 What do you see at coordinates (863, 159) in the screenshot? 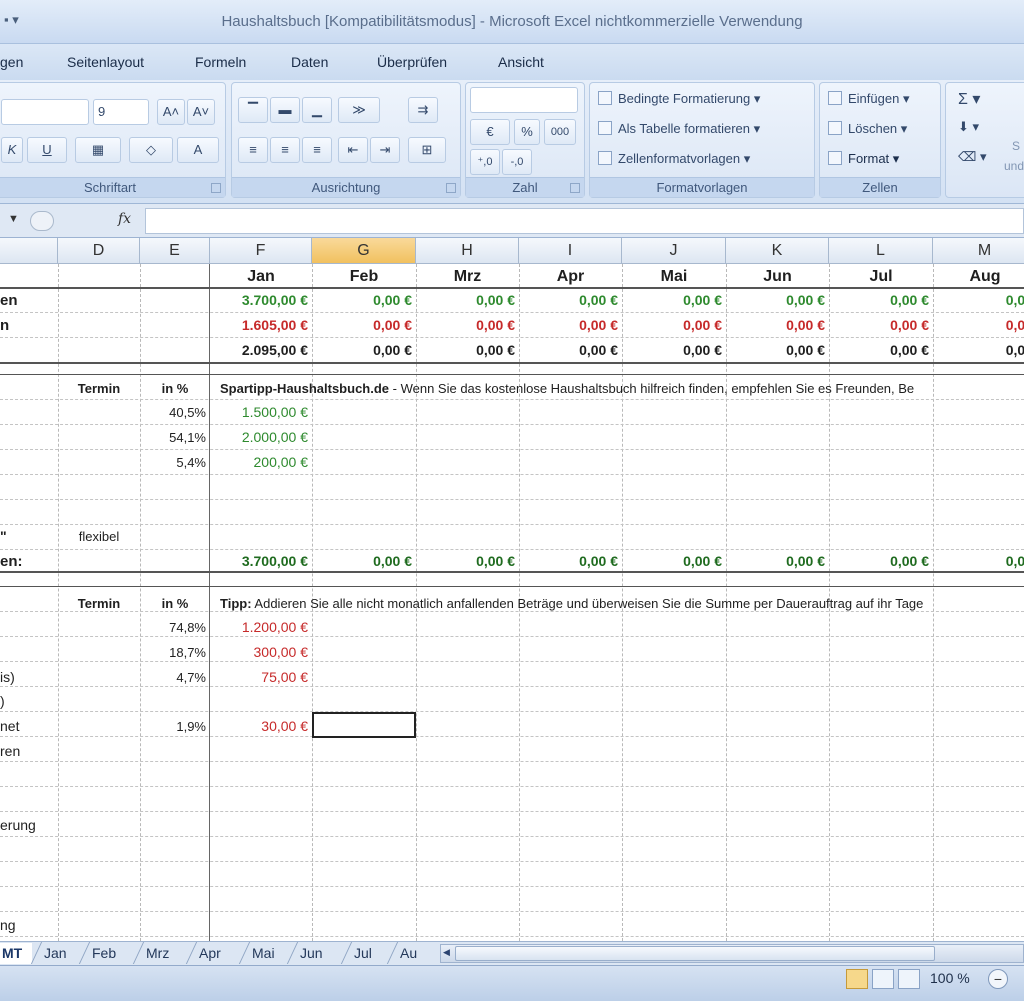
I see `format-cells-button: Format ▾` at bounding box center [863, 159].